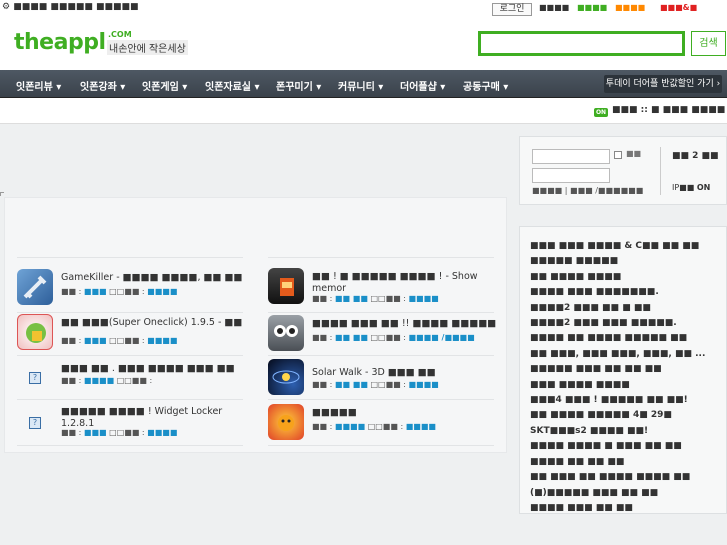 Image resolution: width=727 pixels, height=545 pixels. Describe the element at coordinates (668, 110) in the screenshot. I see `ticker-text: ■■■ :: ■ ■■■ ■■■■` at that location.